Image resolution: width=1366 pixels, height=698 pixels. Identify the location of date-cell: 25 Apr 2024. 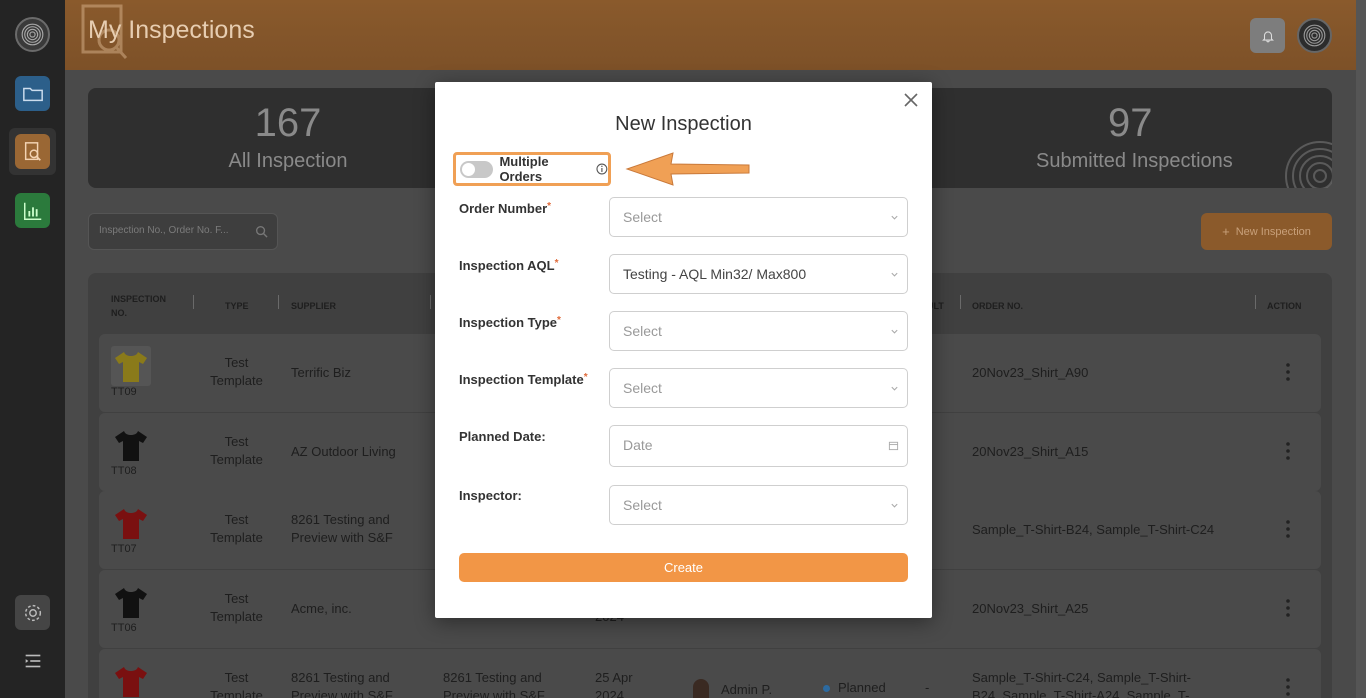
(614, 684).